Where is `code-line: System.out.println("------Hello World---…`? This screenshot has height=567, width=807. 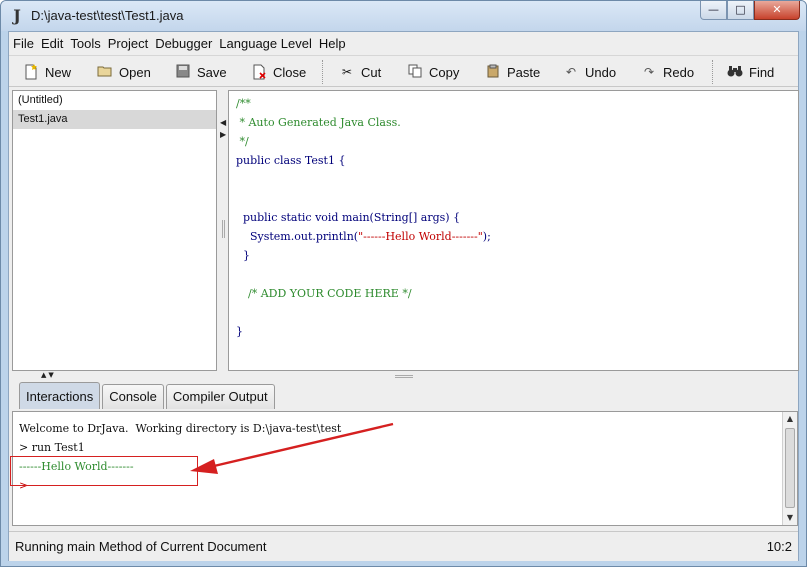 code-line: System.out.println("------Hello World---… is located at coordinates (363, 236).